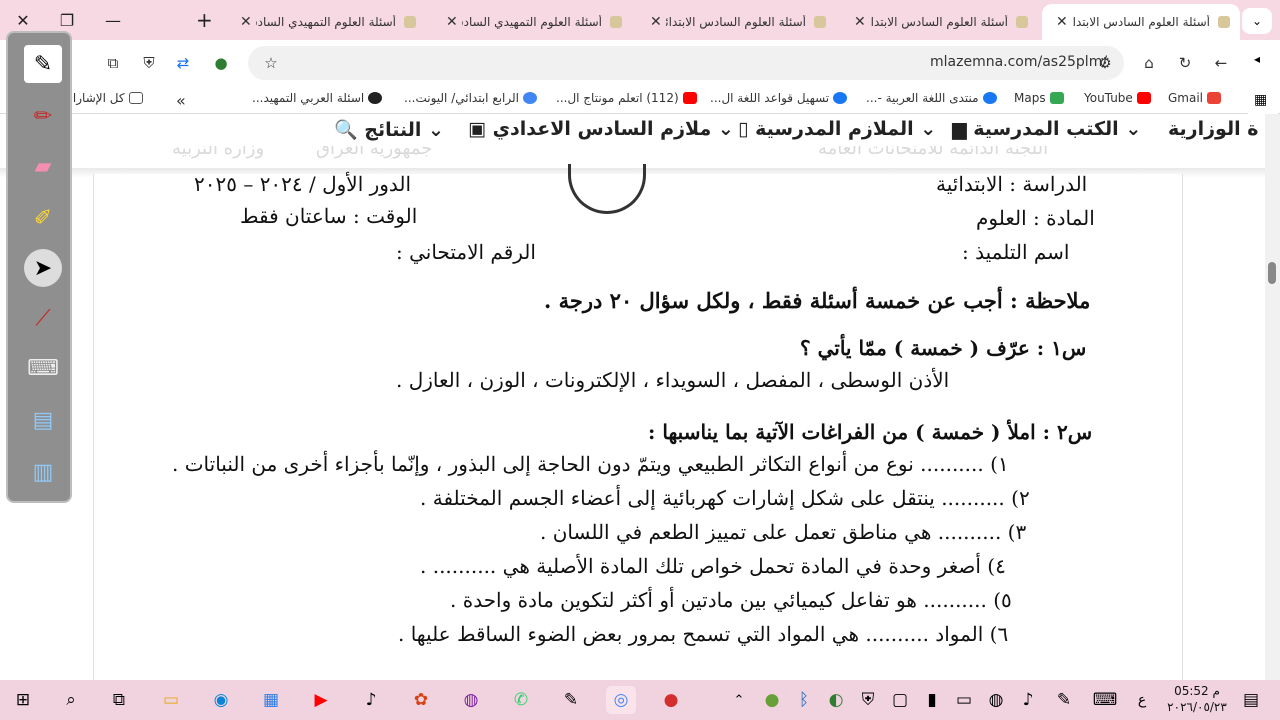 The height and width of the screenshot is (720, 1280). Describe the element at coordinates (181, 100) in the screenshot. I see `more-bookmarks-chevron-icon: »` at that location.